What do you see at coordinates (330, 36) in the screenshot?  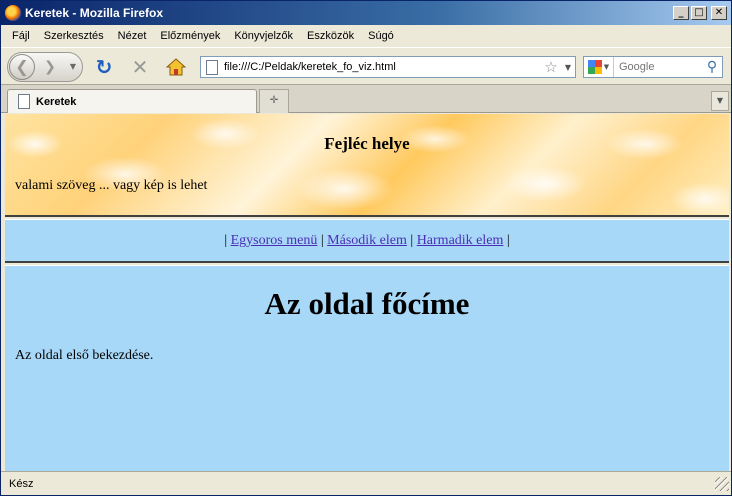 I see `menu-tools: Eszközök` at bounding box center [330, 36].